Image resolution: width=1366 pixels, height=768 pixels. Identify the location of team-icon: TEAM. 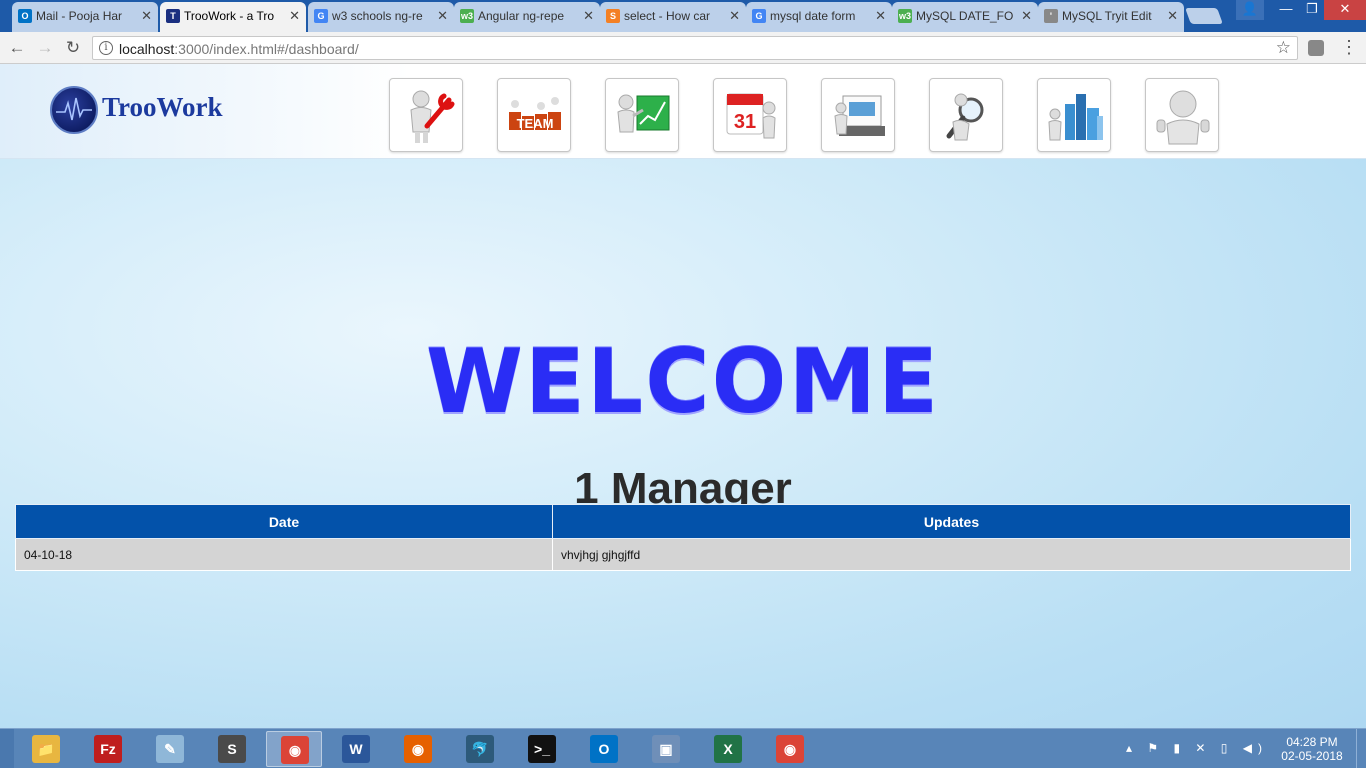
(535, 114).